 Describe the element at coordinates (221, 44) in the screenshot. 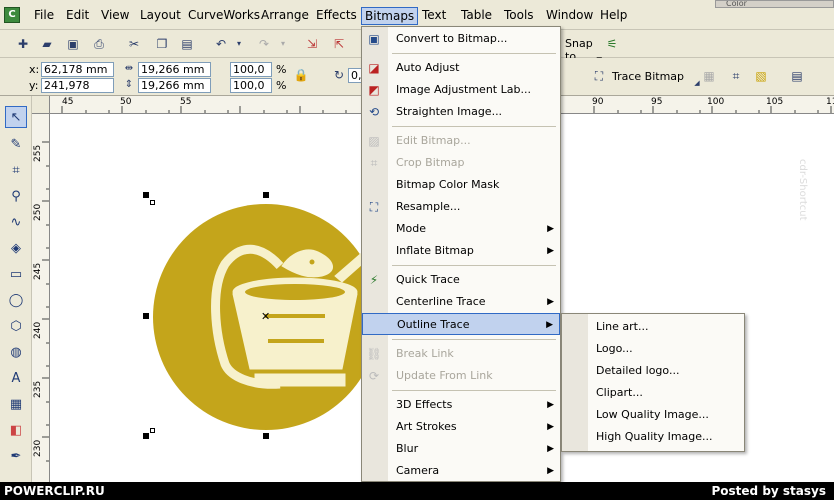

I see `undo-icon: ↶` at that location.